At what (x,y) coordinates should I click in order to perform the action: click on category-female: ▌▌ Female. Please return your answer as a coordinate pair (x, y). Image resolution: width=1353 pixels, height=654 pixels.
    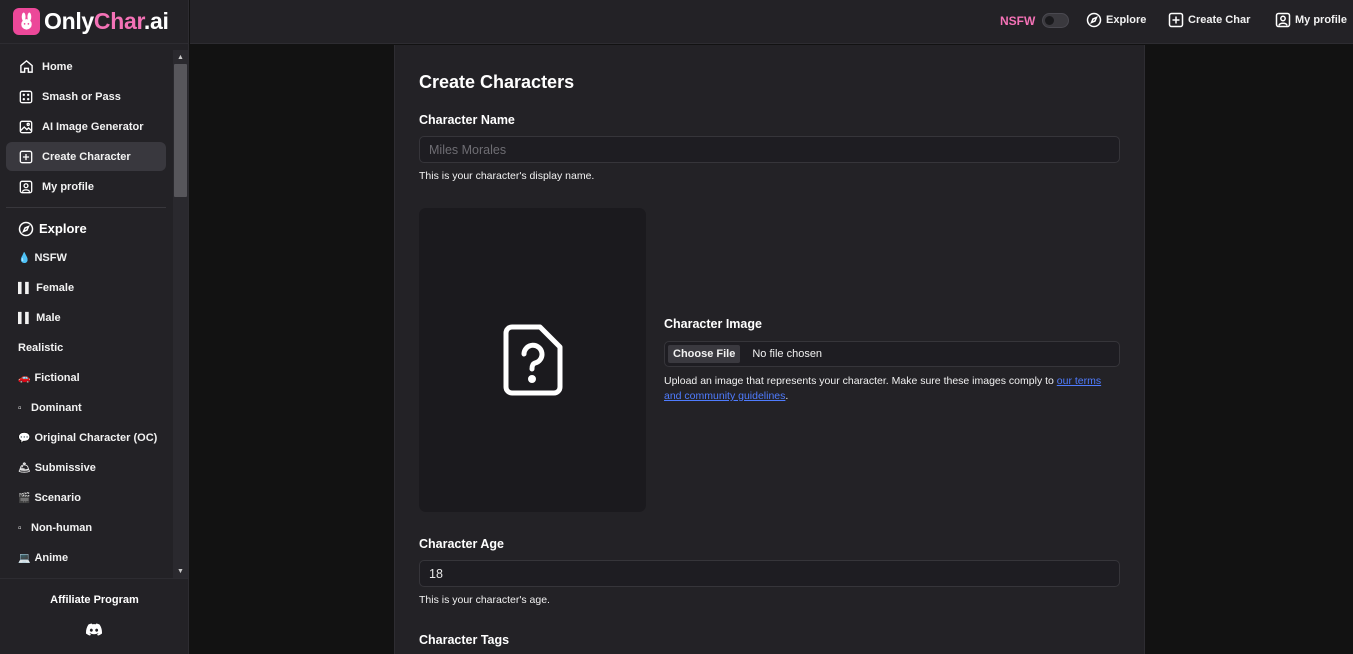
    Looking at the image, I should click on (86, 288).